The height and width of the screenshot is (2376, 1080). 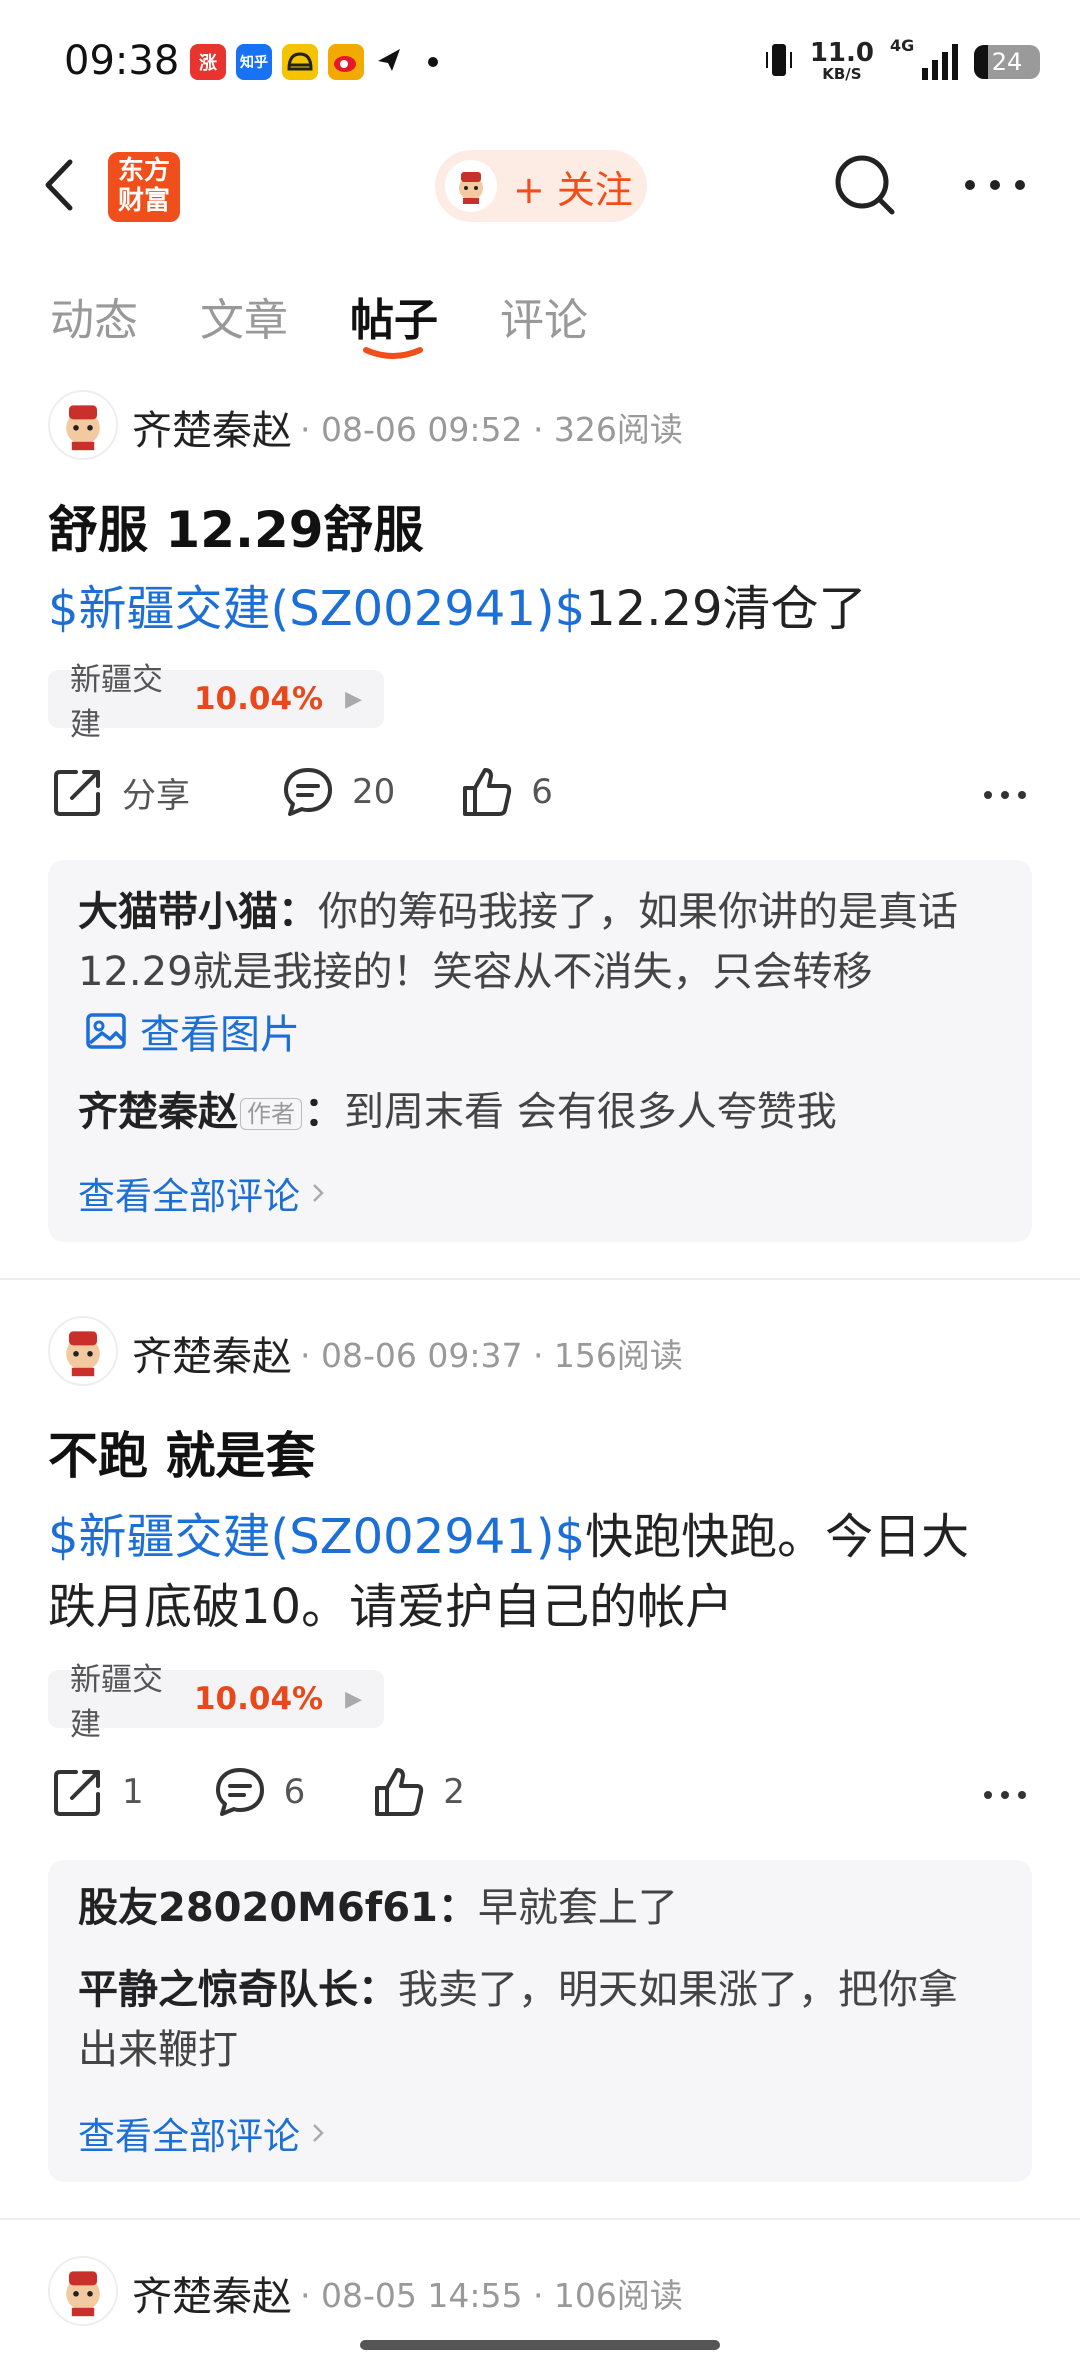 I want to click on comment-button: 6, so click(x=259, y=1792).